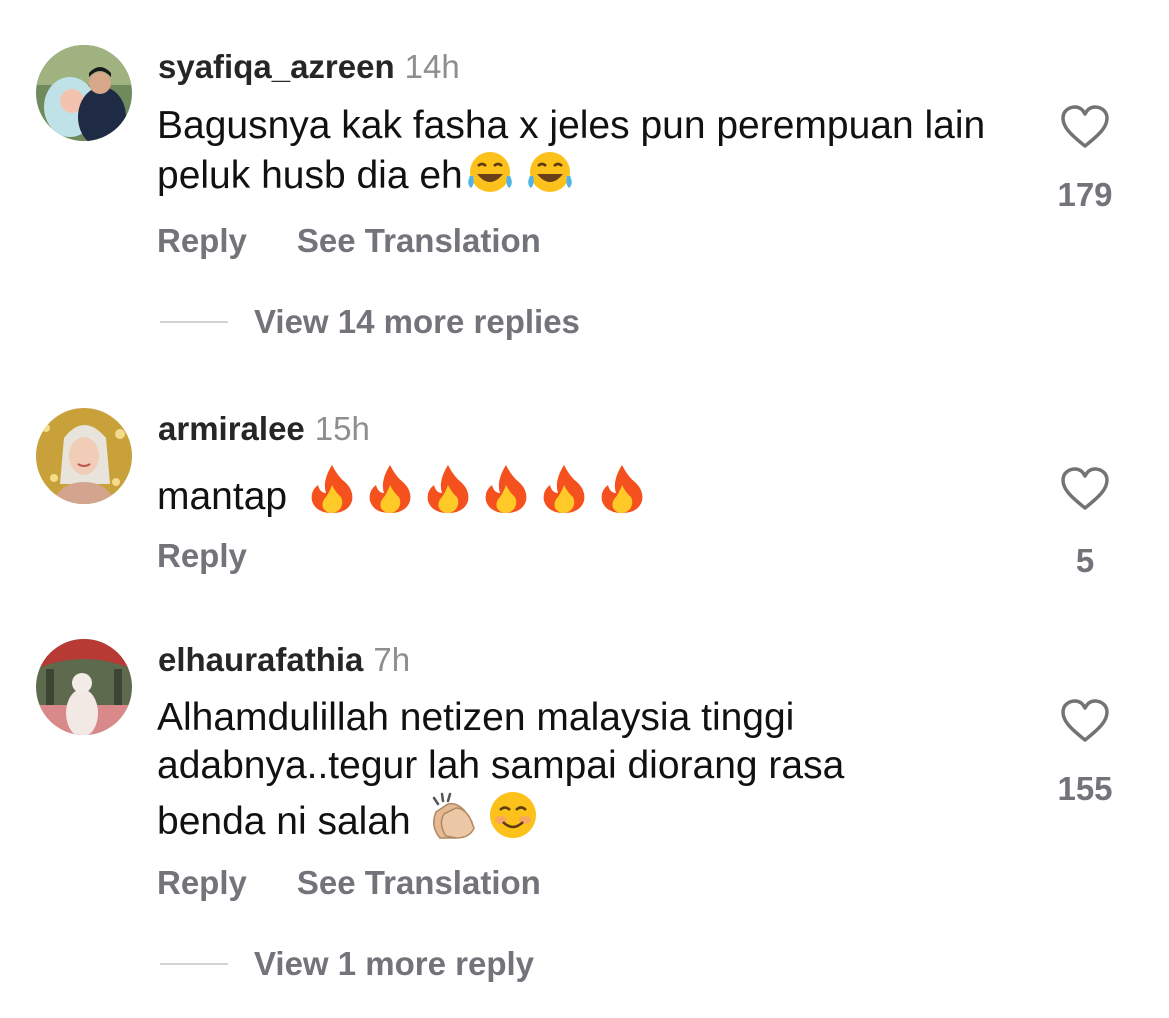 The width and height of the screenshot is (1169, 1018). I want to click on heart-outline-icon, so click(1085, 721).